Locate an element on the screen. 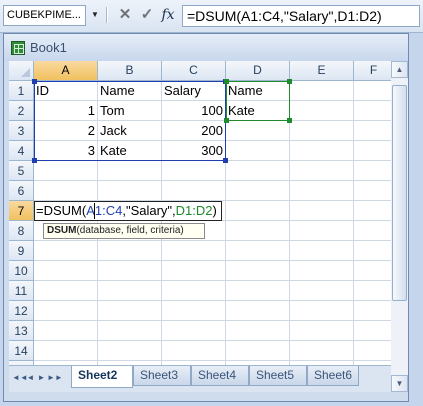  vertical-scrollbar: ▲ ▼ is located at coordinates (399, 226).